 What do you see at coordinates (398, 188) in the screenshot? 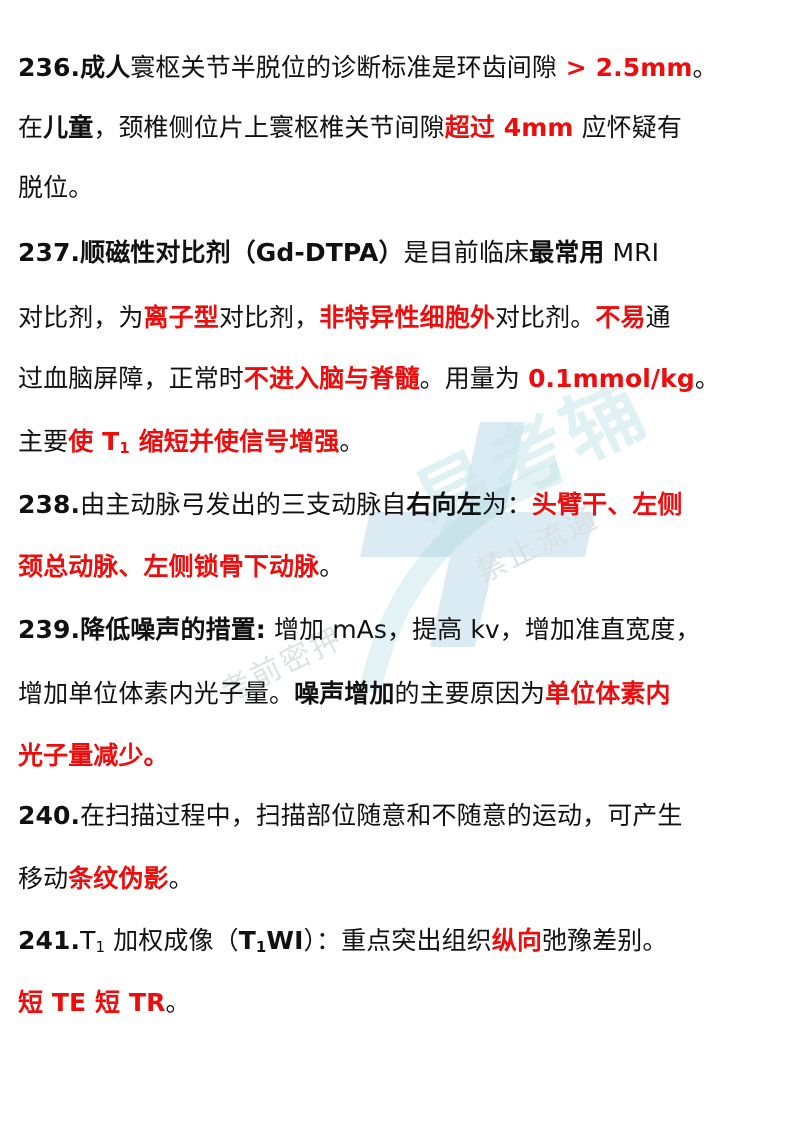
I see `item-236-line-3: 脱位。` at bounding box center [398, 188].